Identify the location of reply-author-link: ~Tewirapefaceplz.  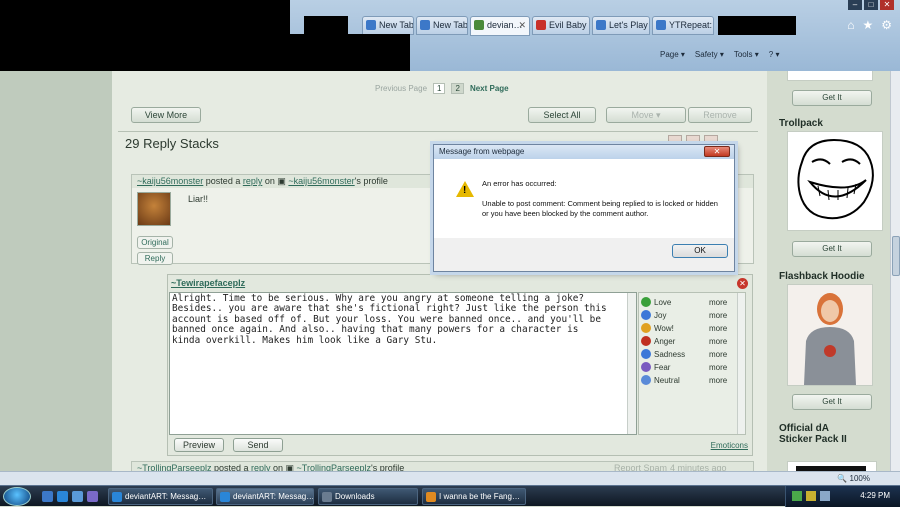
(208, 283).